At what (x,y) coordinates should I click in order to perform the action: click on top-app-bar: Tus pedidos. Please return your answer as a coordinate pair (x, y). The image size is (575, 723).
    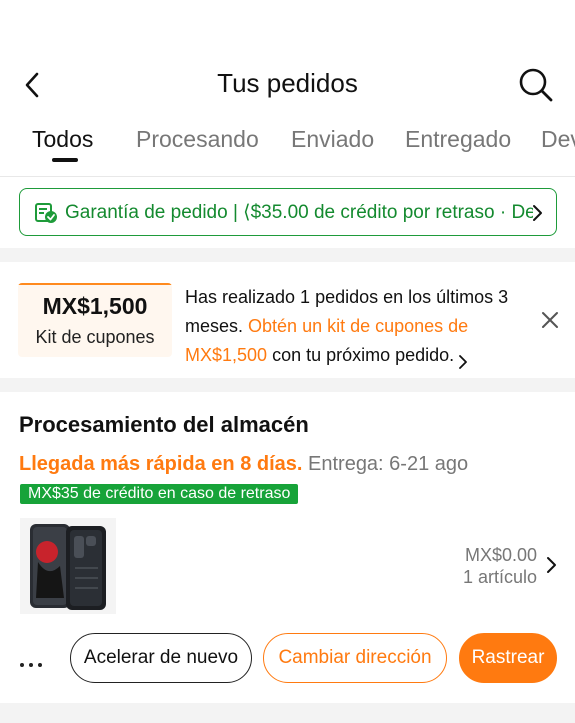
    Looking at the image, I should click on (287, 85).